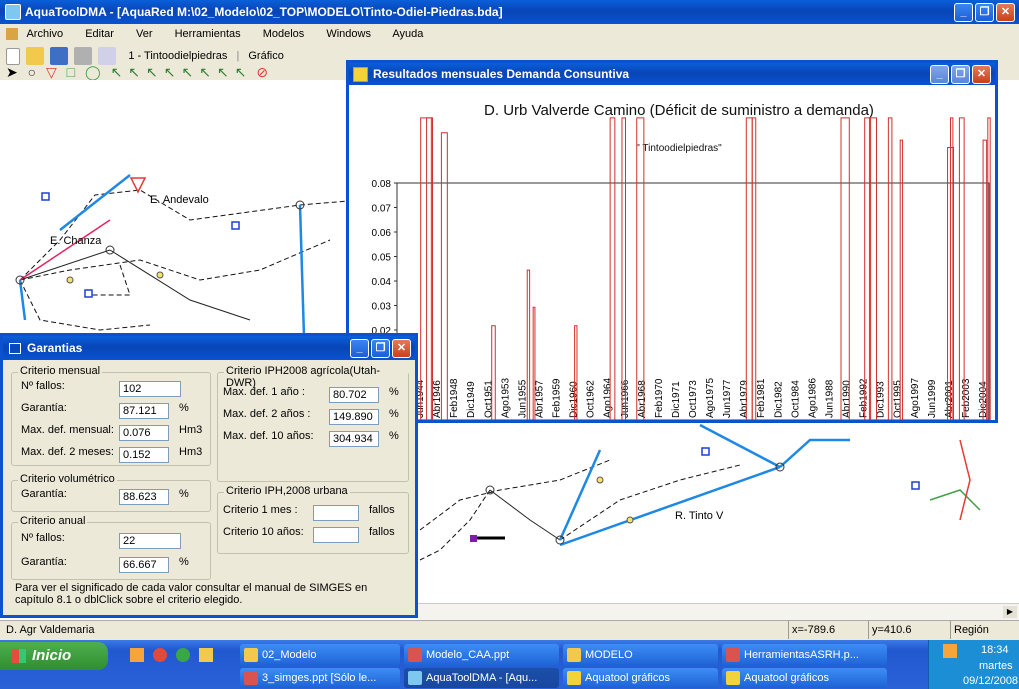 This screenshot has height=689, width=1019. I want to click on garantia-vol-field: 88.623, so click(144, 497).